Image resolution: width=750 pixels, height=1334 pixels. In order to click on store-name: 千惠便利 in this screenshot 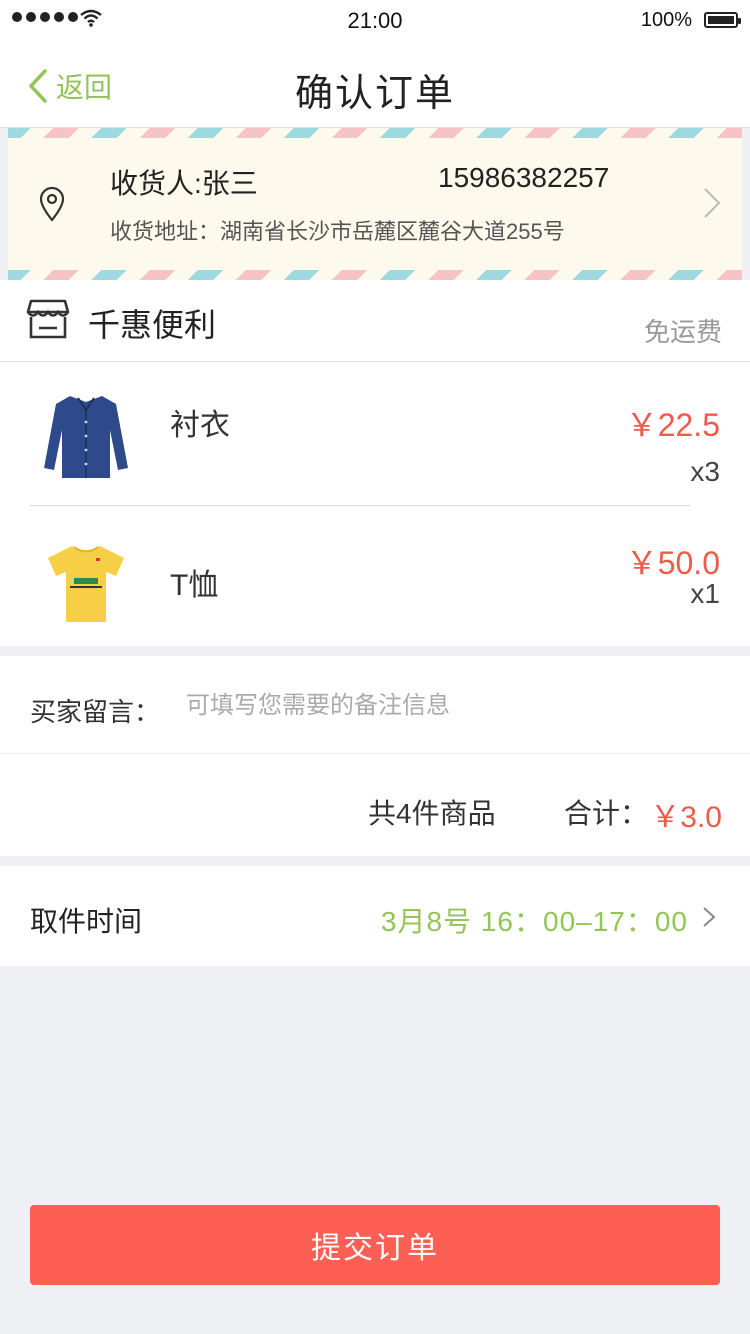, I will do `click(152, 325)`.